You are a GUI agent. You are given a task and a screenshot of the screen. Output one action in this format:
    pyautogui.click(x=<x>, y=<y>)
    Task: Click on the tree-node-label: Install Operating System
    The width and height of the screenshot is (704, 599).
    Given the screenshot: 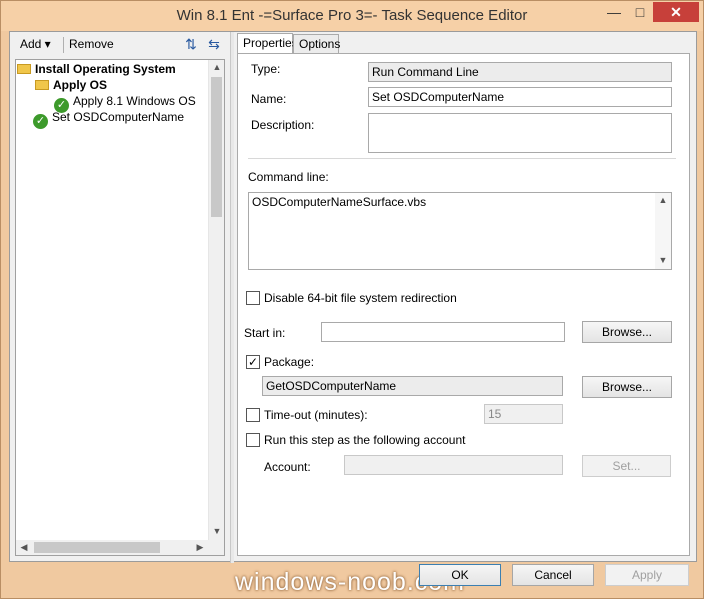 What is the action you would take?
    pyautogui.click(x=105, y=69)
    